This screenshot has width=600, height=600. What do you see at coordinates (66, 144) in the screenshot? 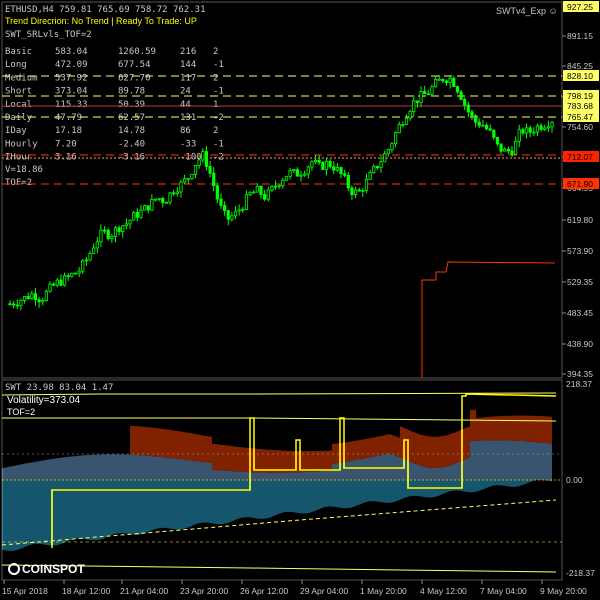
I see `levels-row-hourly-cell: 7.20` at bounding box center [66, 144].